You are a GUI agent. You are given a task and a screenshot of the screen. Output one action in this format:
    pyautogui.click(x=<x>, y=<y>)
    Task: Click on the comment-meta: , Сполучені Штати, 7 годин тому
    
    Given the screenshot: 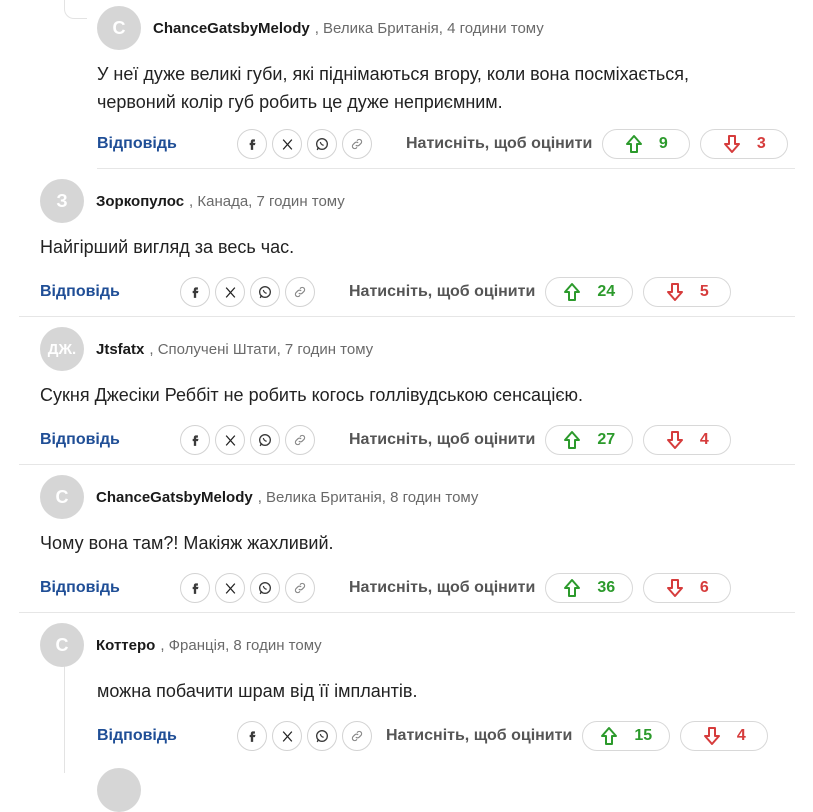 What is the action you would take?
    pyautogui.click(x=261, y=349)
    